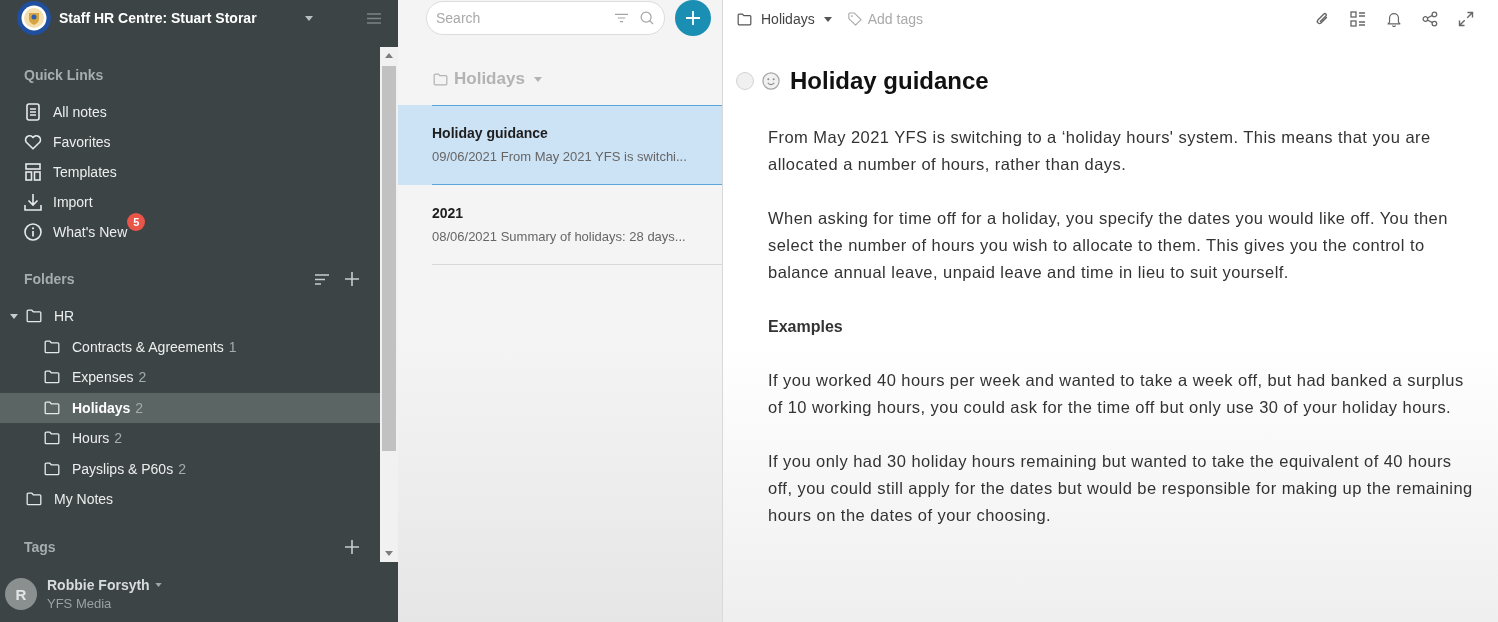 This screenshot has width=1498, height=622. I want to click on new-note-button, so click(693, 18).